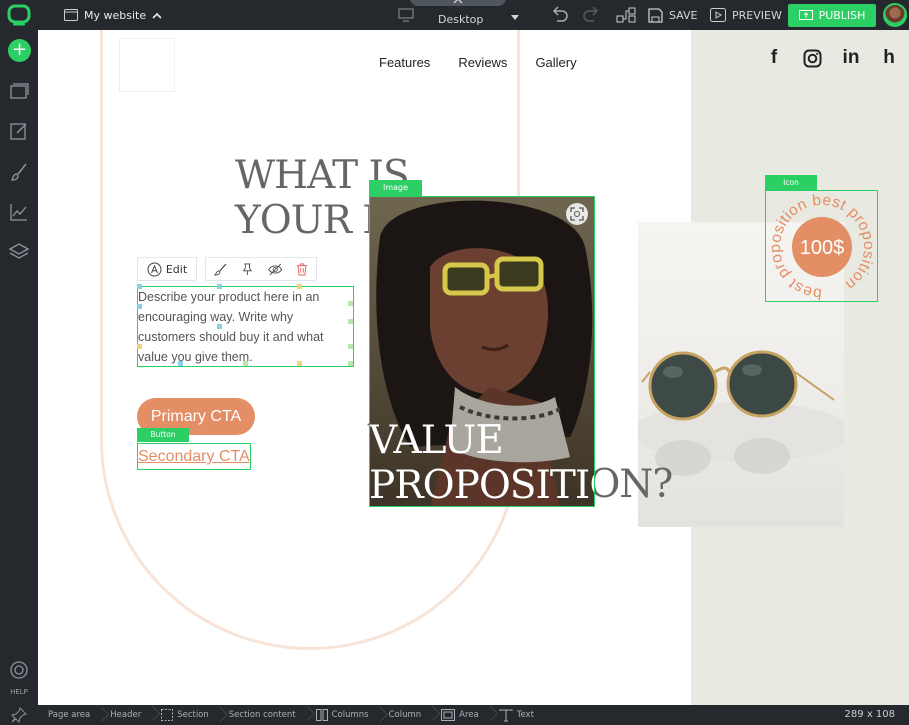 The image size is (909, 725). Describe the element at coordinates (220, 269) in the screenshot. I see `brush-icon` at that location.